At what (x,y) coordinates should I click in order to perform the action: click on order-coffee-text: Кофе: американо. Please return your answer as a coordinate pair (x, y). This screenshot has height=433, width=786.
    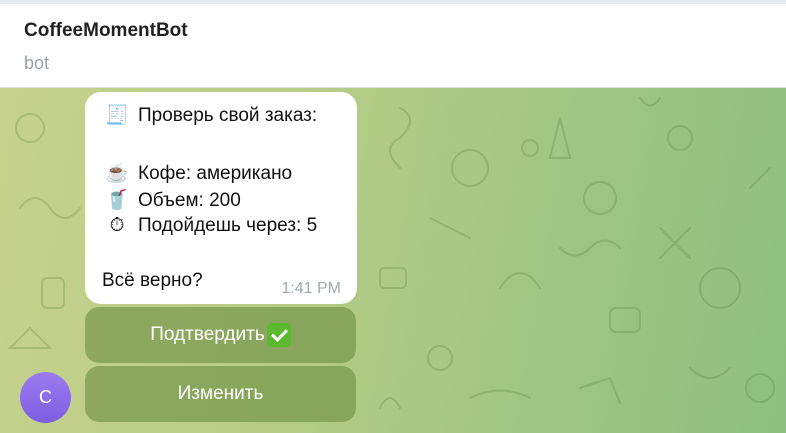
    Looking at the image, I should click on (215, 173).